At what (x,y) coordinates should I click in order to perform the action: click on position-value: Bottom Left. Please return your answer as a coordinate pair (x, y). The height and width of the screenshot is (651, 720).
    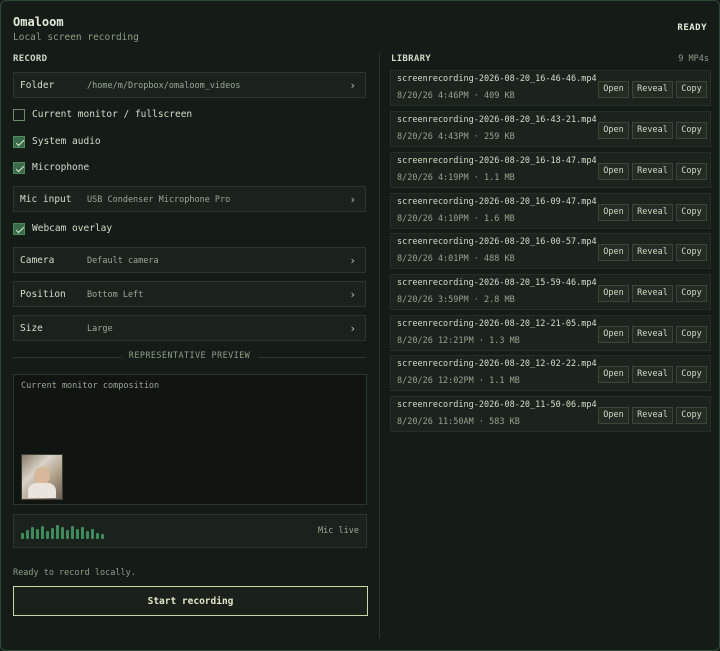
    Looking at the image, I should click on (115, 295).